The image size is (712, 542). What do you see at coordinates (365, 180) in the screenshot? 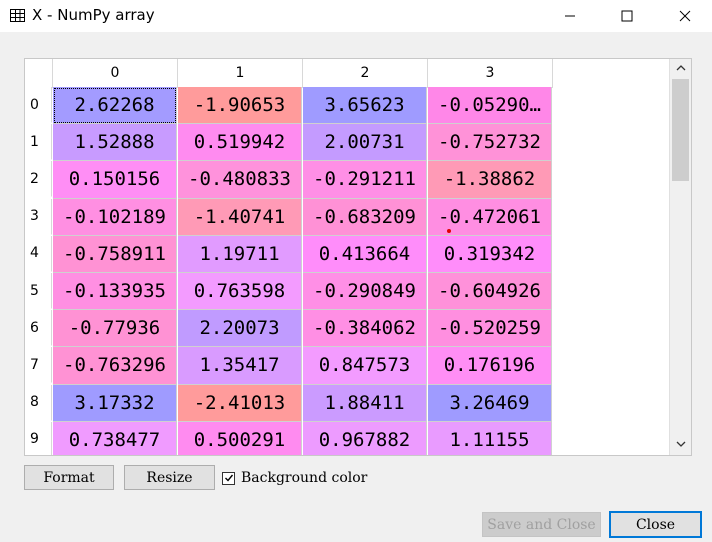
I see `table-cell-2-2: -0.291211` at bounding box center [365, 180].